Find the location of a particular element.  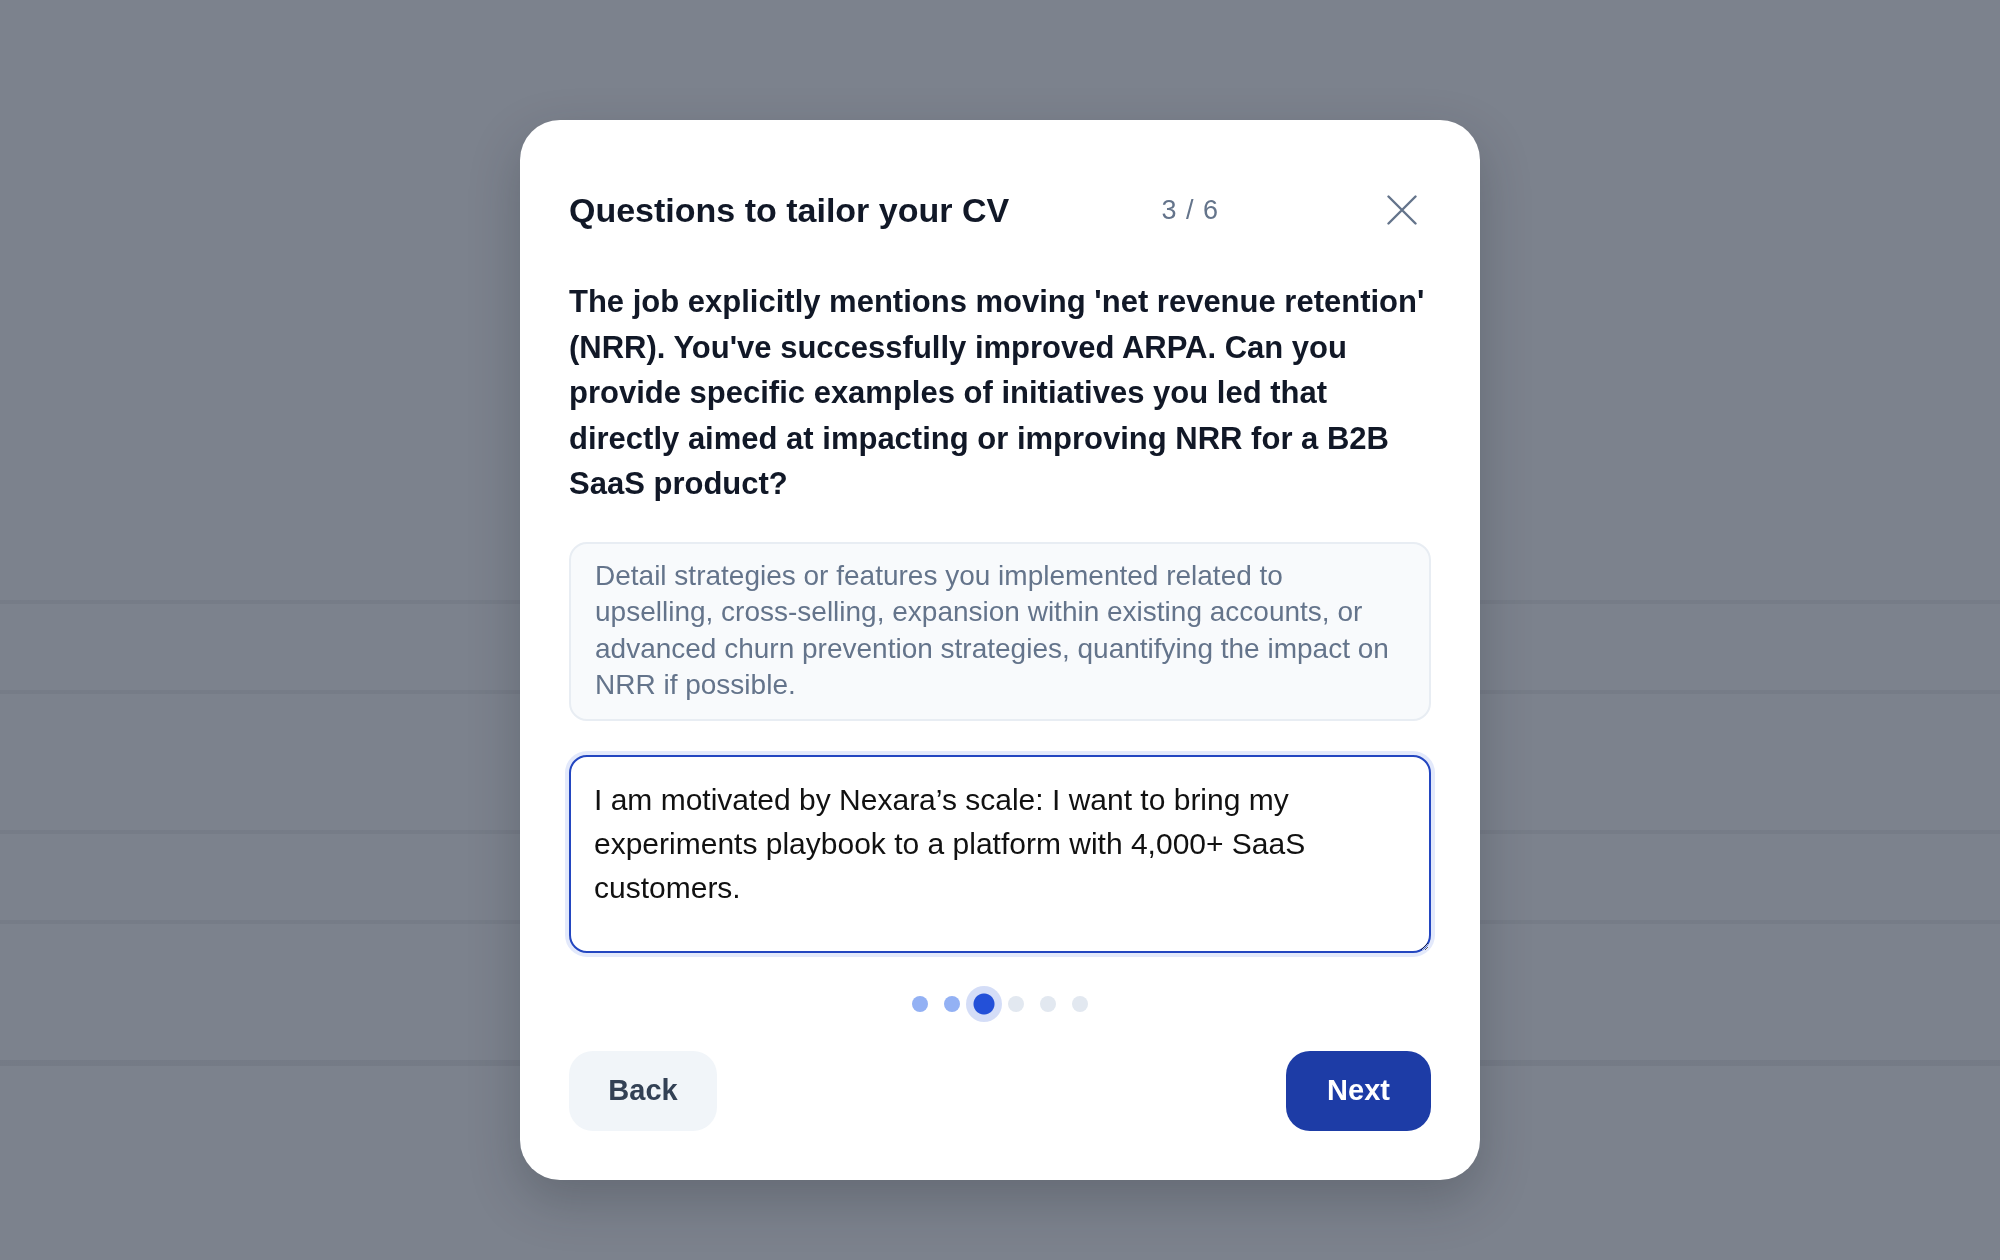

back-button: Back is located at coordinates (643, 1090).